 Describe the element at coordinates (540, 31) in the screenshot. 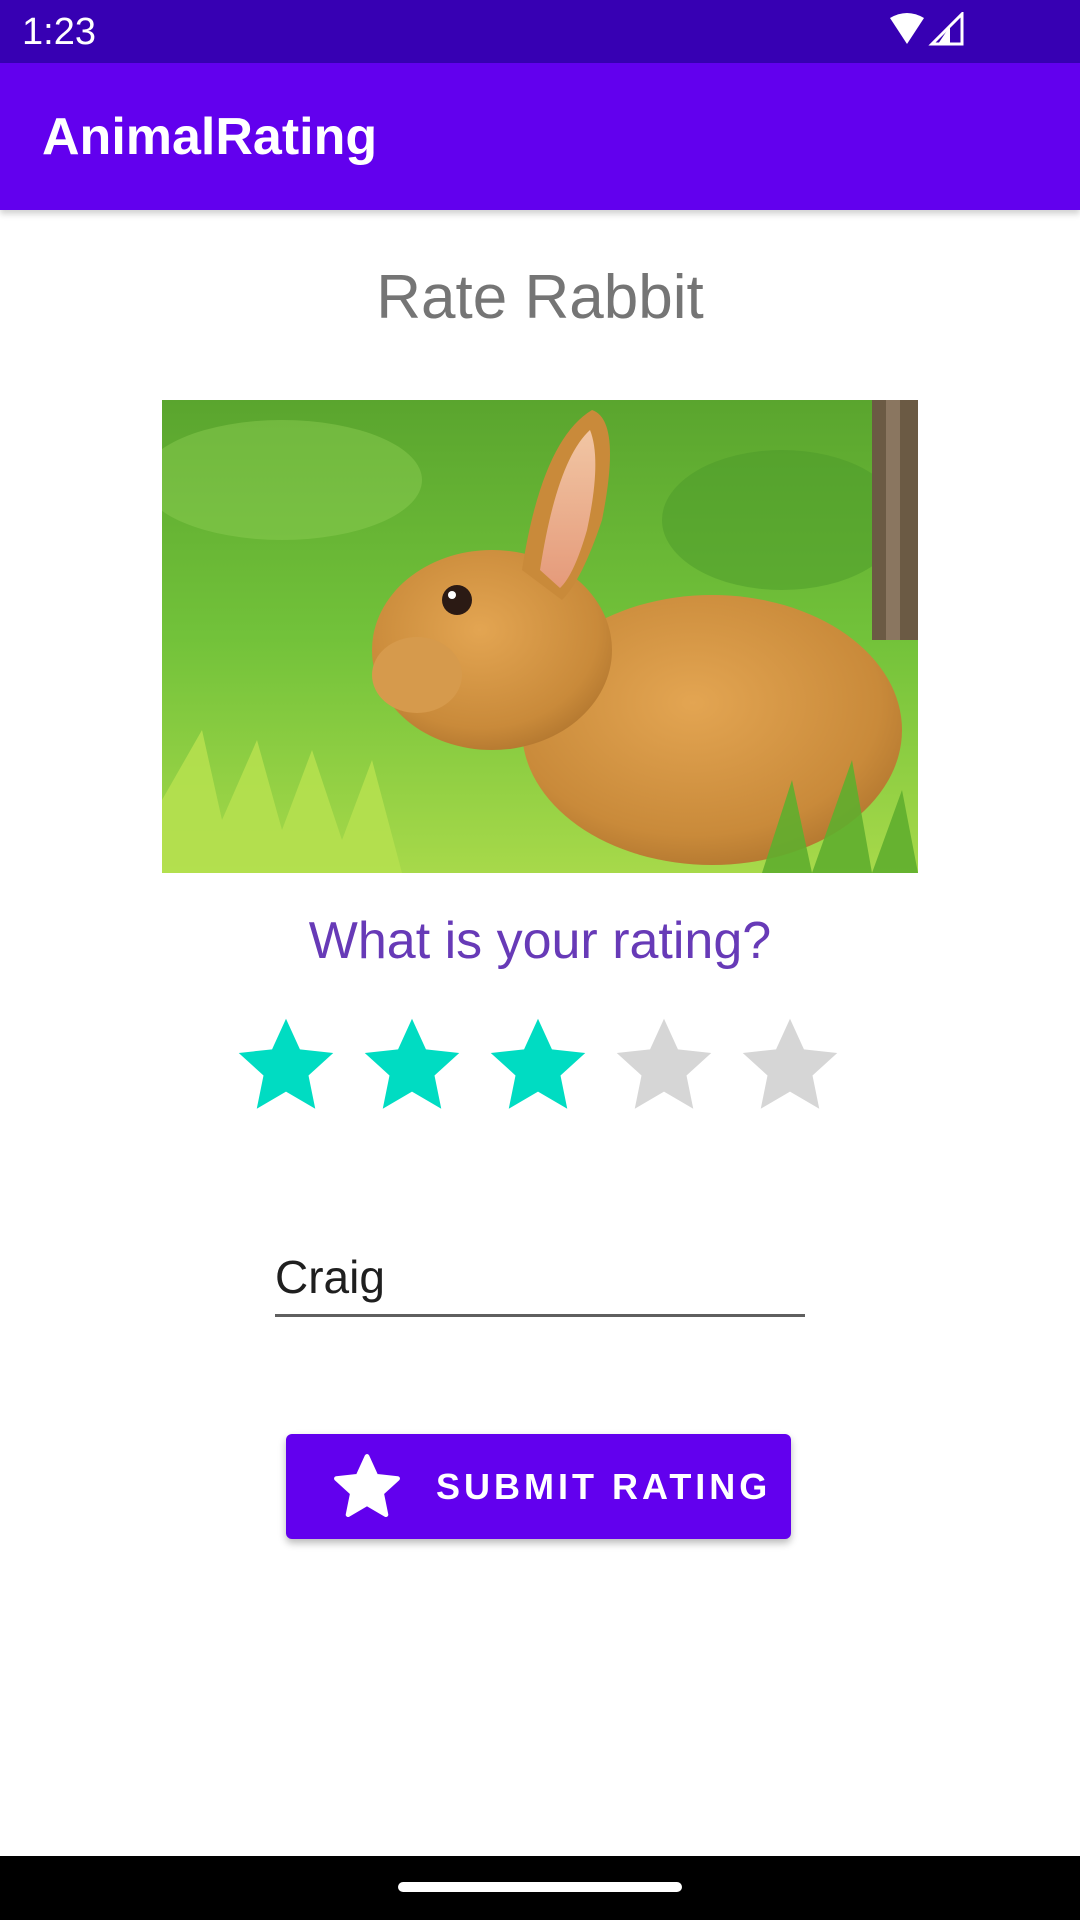

I see `status-bar: 1:23` at that location.